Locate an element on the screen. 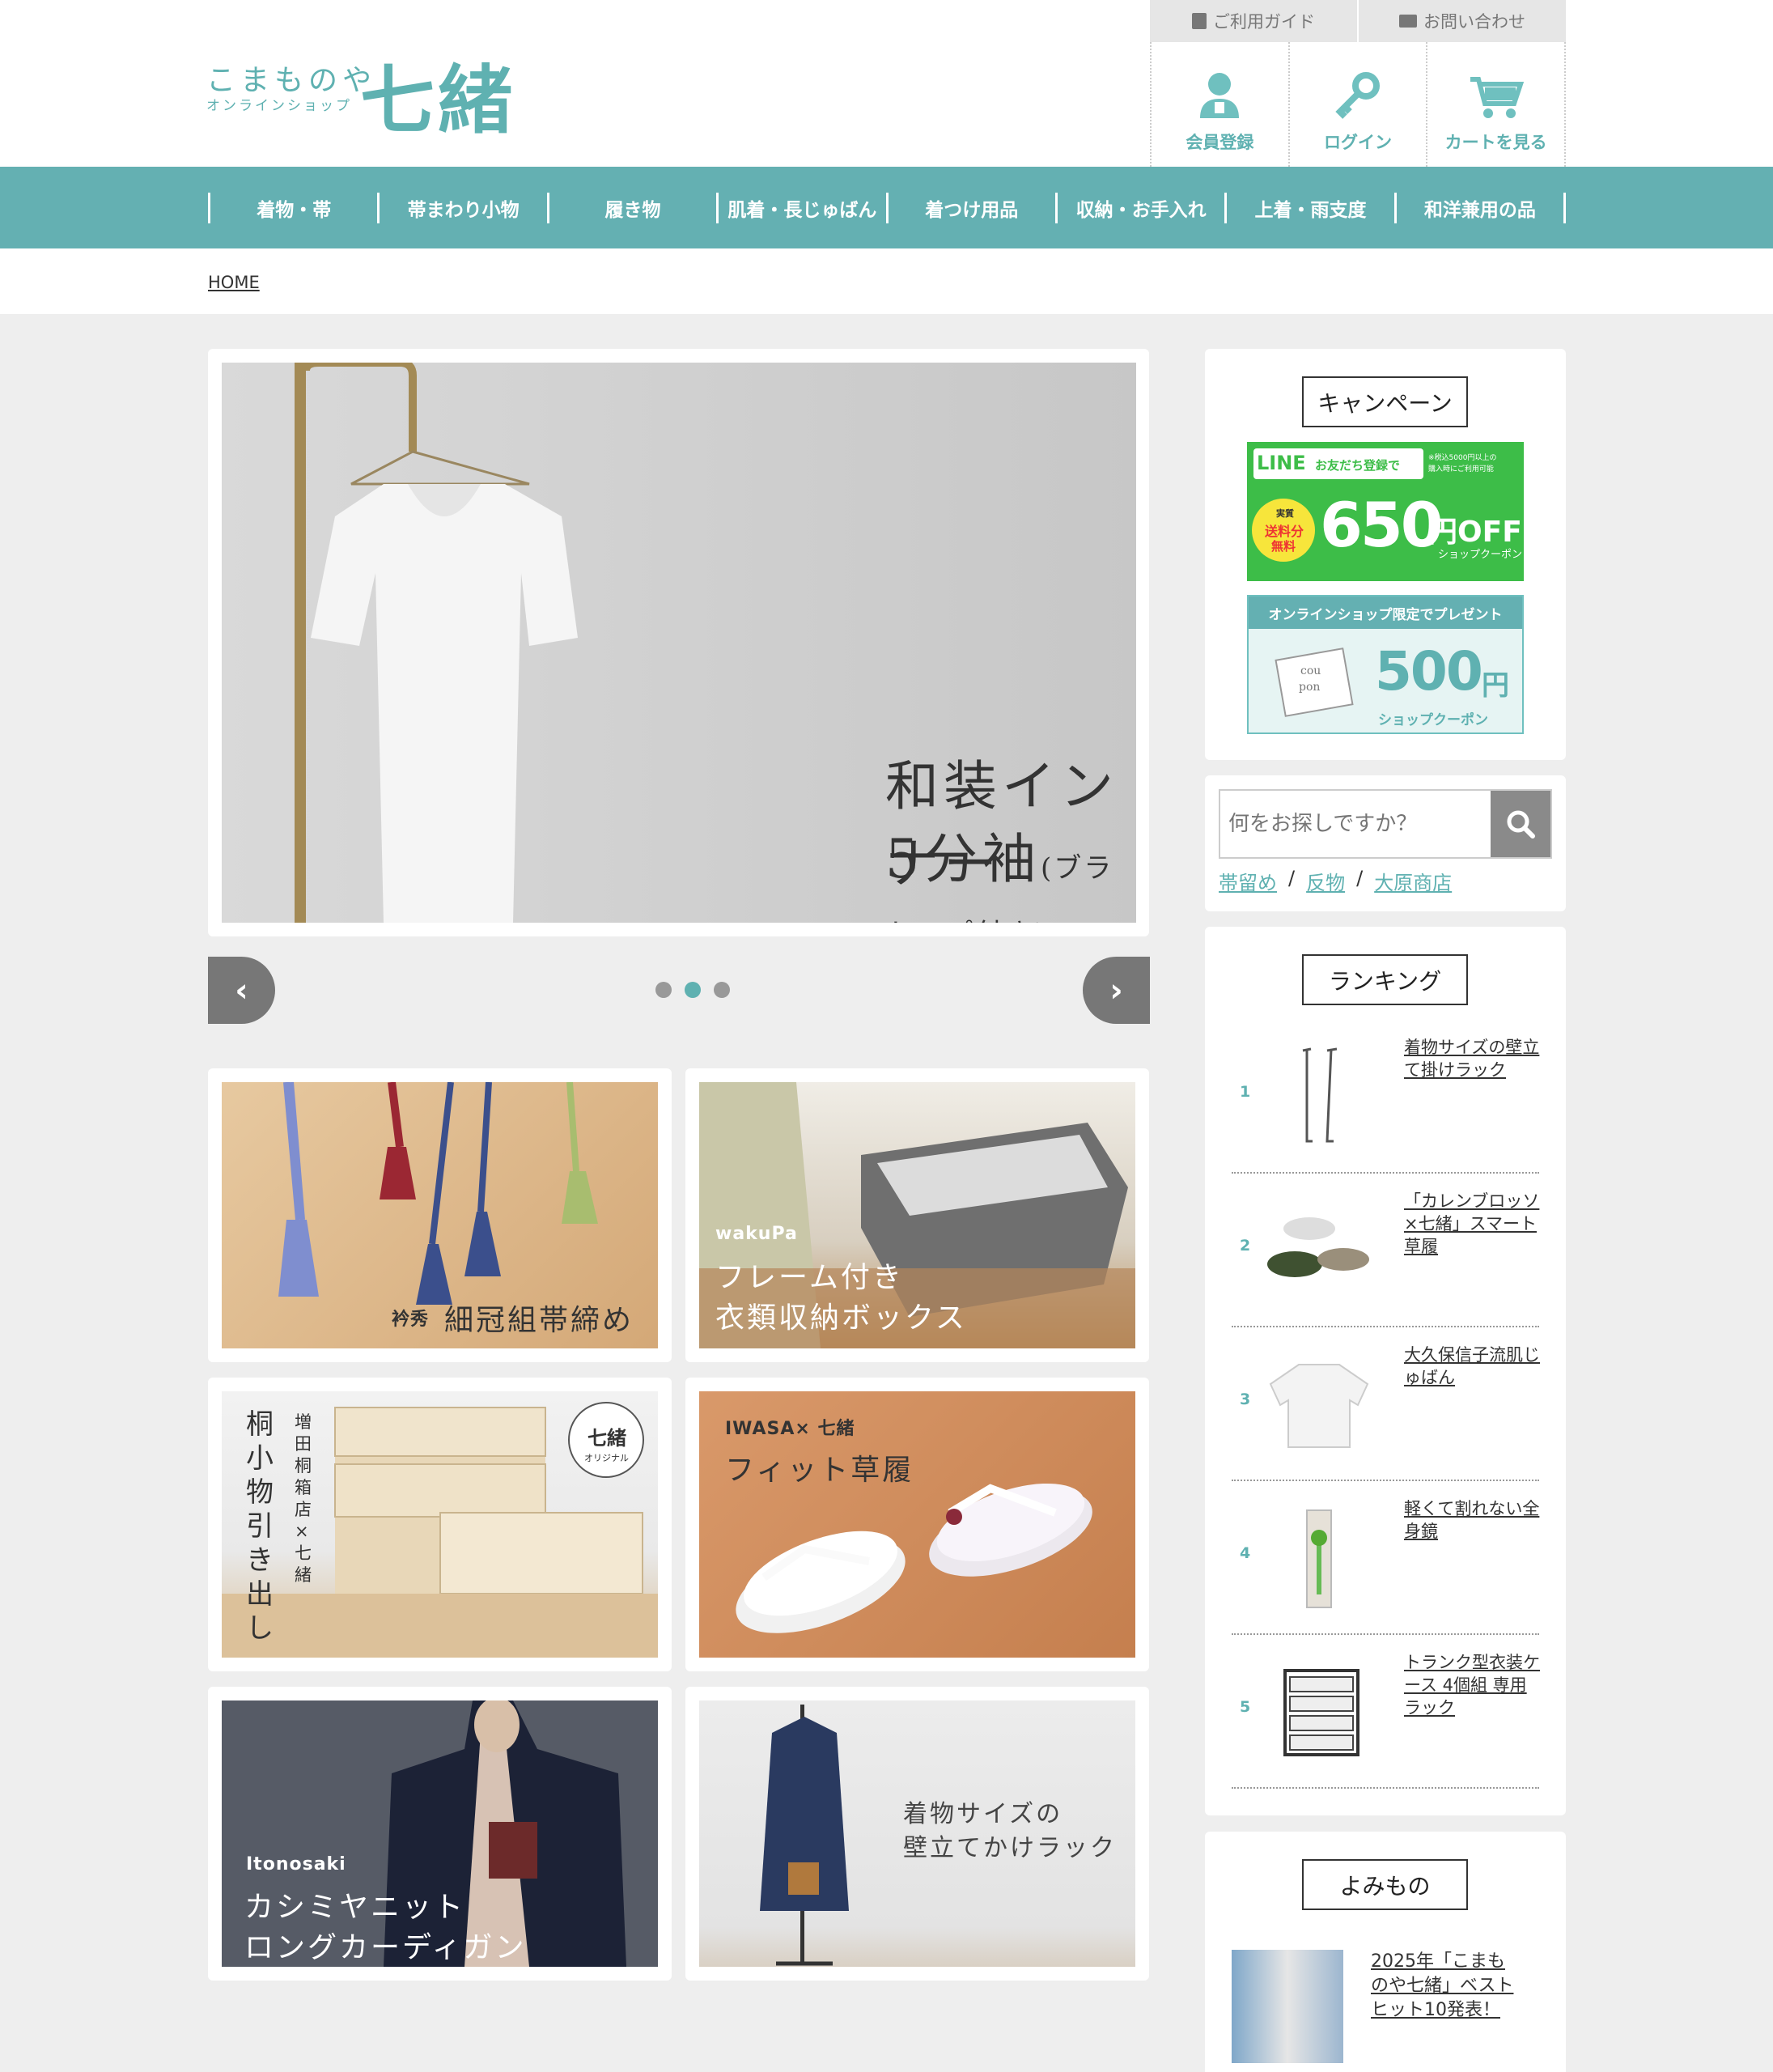 The height and width of the screenshot is (2072, 1773). nav-crossover: 和洋兼用の品 is located at coordinates (1481, 208).